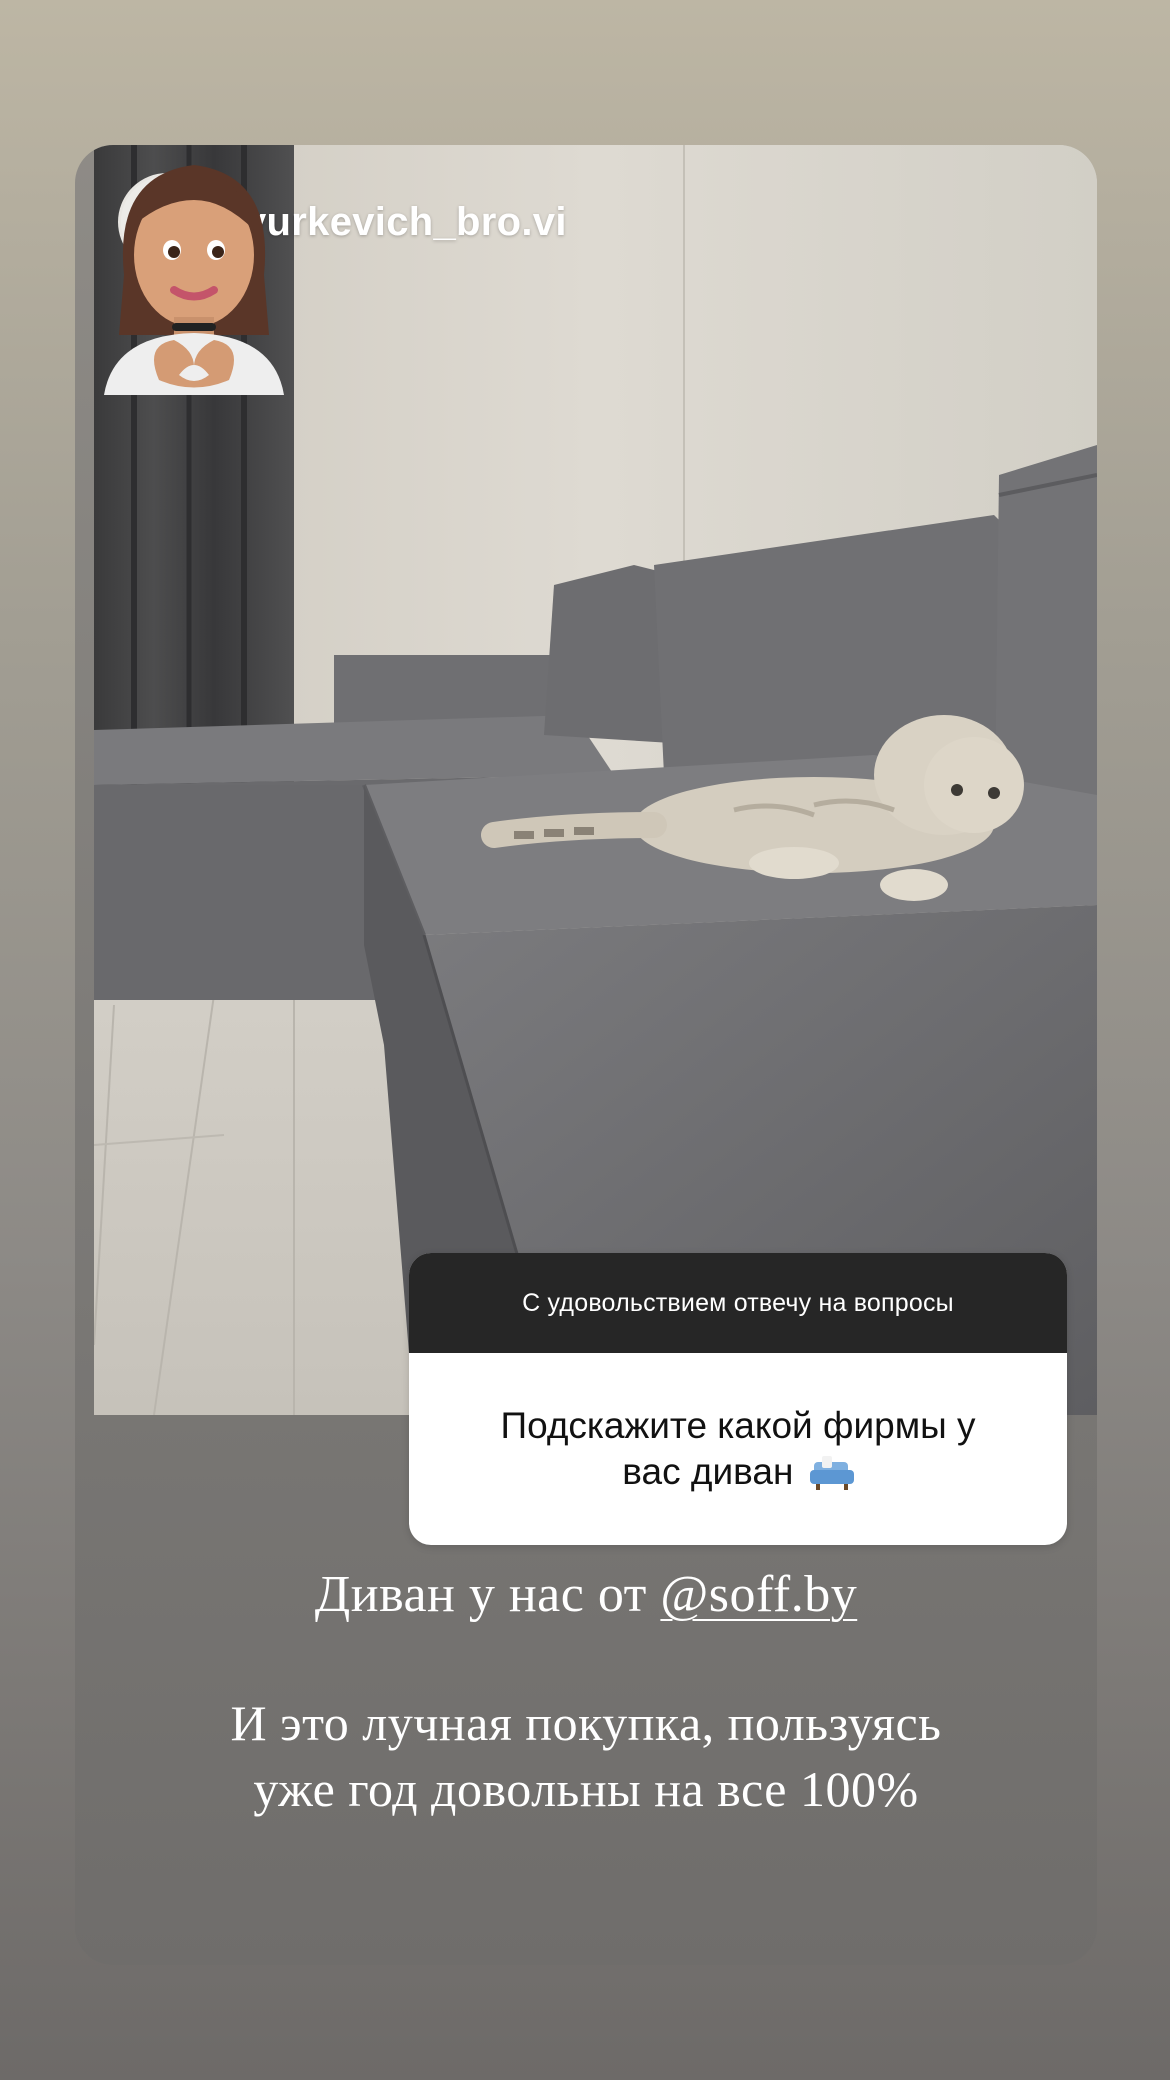 The image size is (1170, 2080). What do you see at coordinates (487, 1594) in the screenshot?
I see `caption-prefix: Диван у нас от` at bounding box center [487, 1594].